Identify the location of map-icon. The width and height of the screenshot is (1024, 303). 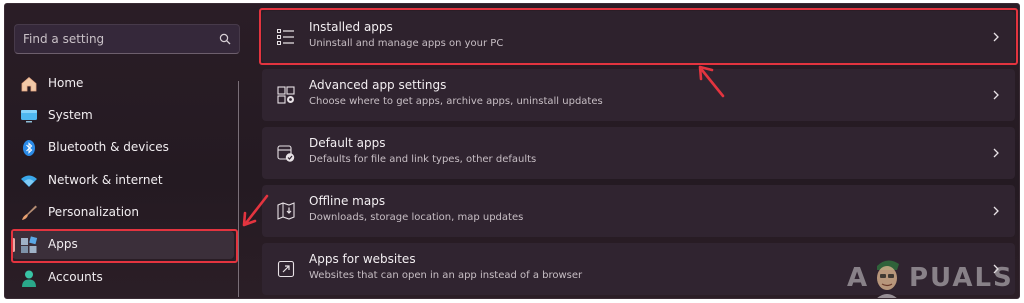
(286, 211).